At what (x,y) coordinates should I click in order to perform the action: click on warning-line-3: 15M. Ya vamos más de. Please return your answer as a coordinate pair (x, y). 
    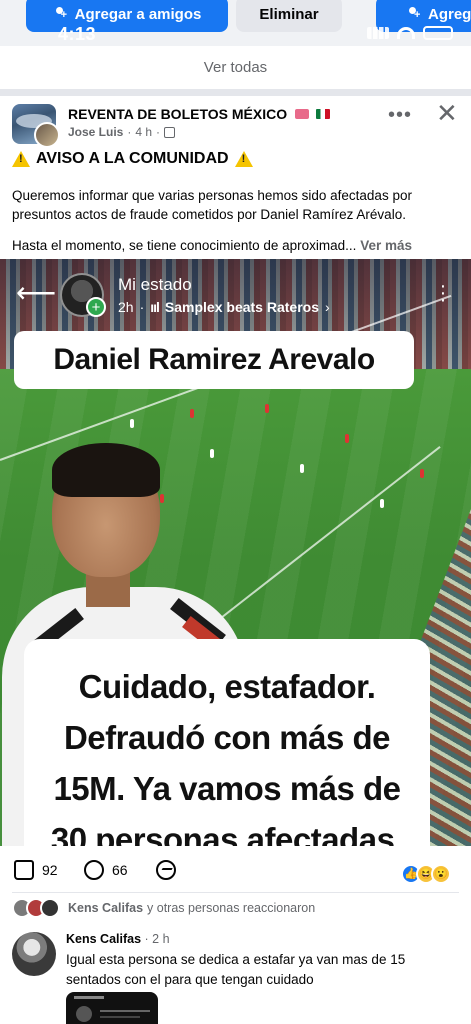
    Looking at the image, I should click on (227, 788).